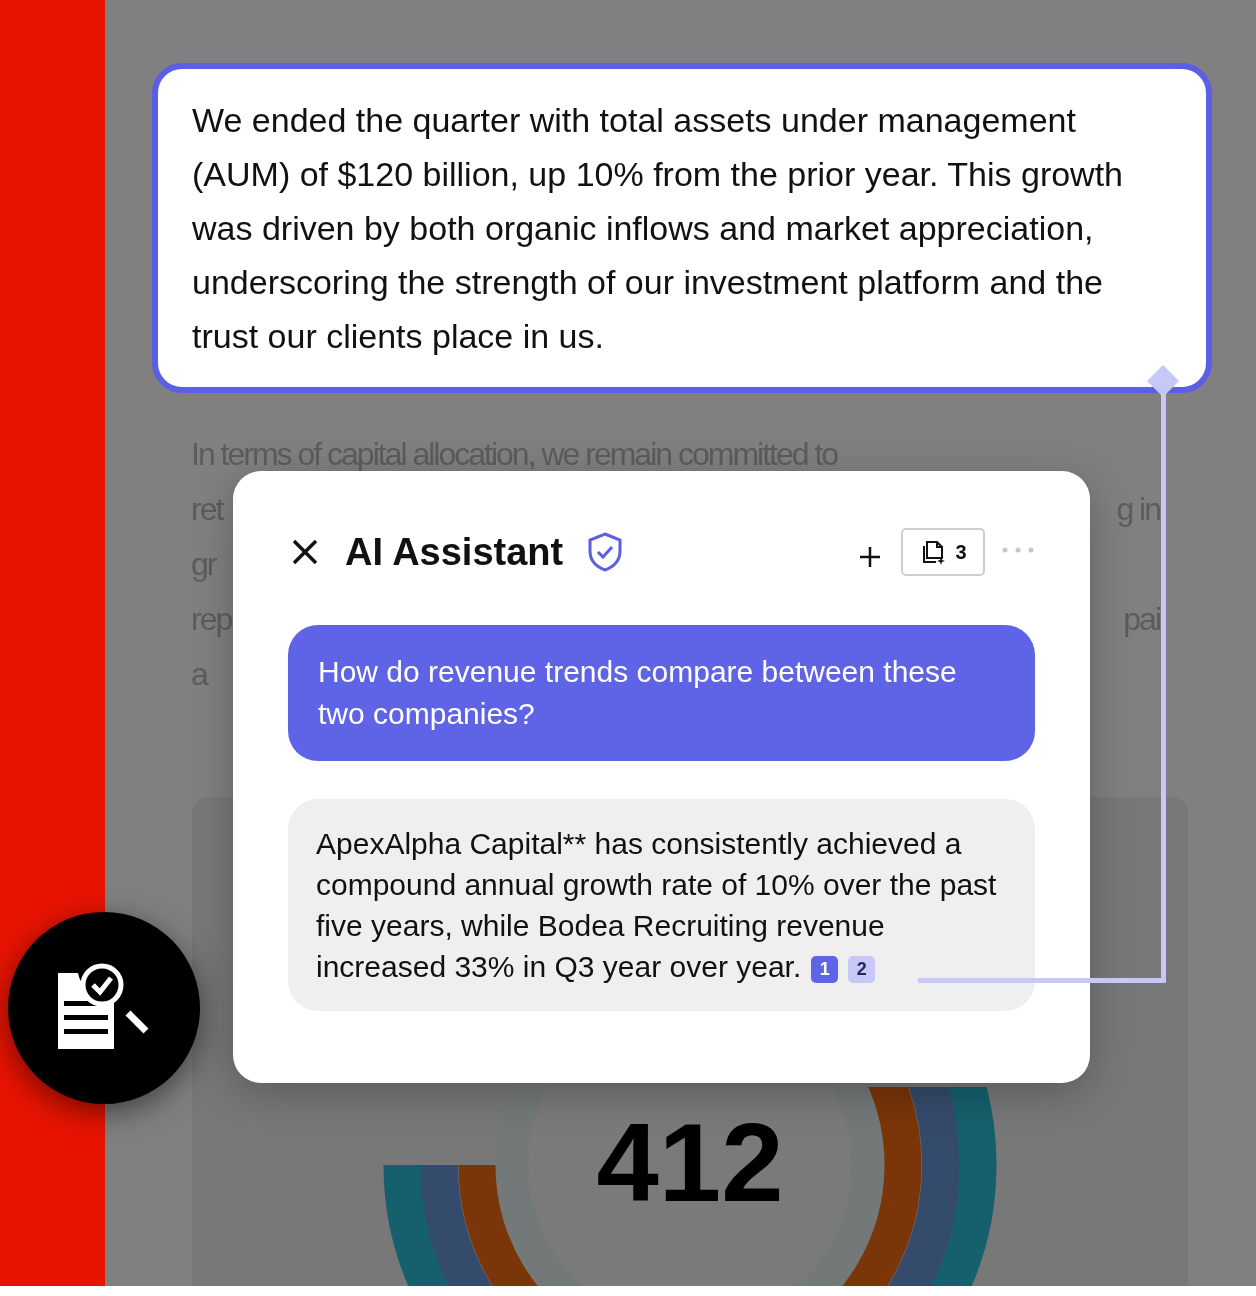 This screenshot has width=1256, height=1296. Describe the element at coordinates (862, 969) in the screenshot. I see `citation-chip: 2` at that location.